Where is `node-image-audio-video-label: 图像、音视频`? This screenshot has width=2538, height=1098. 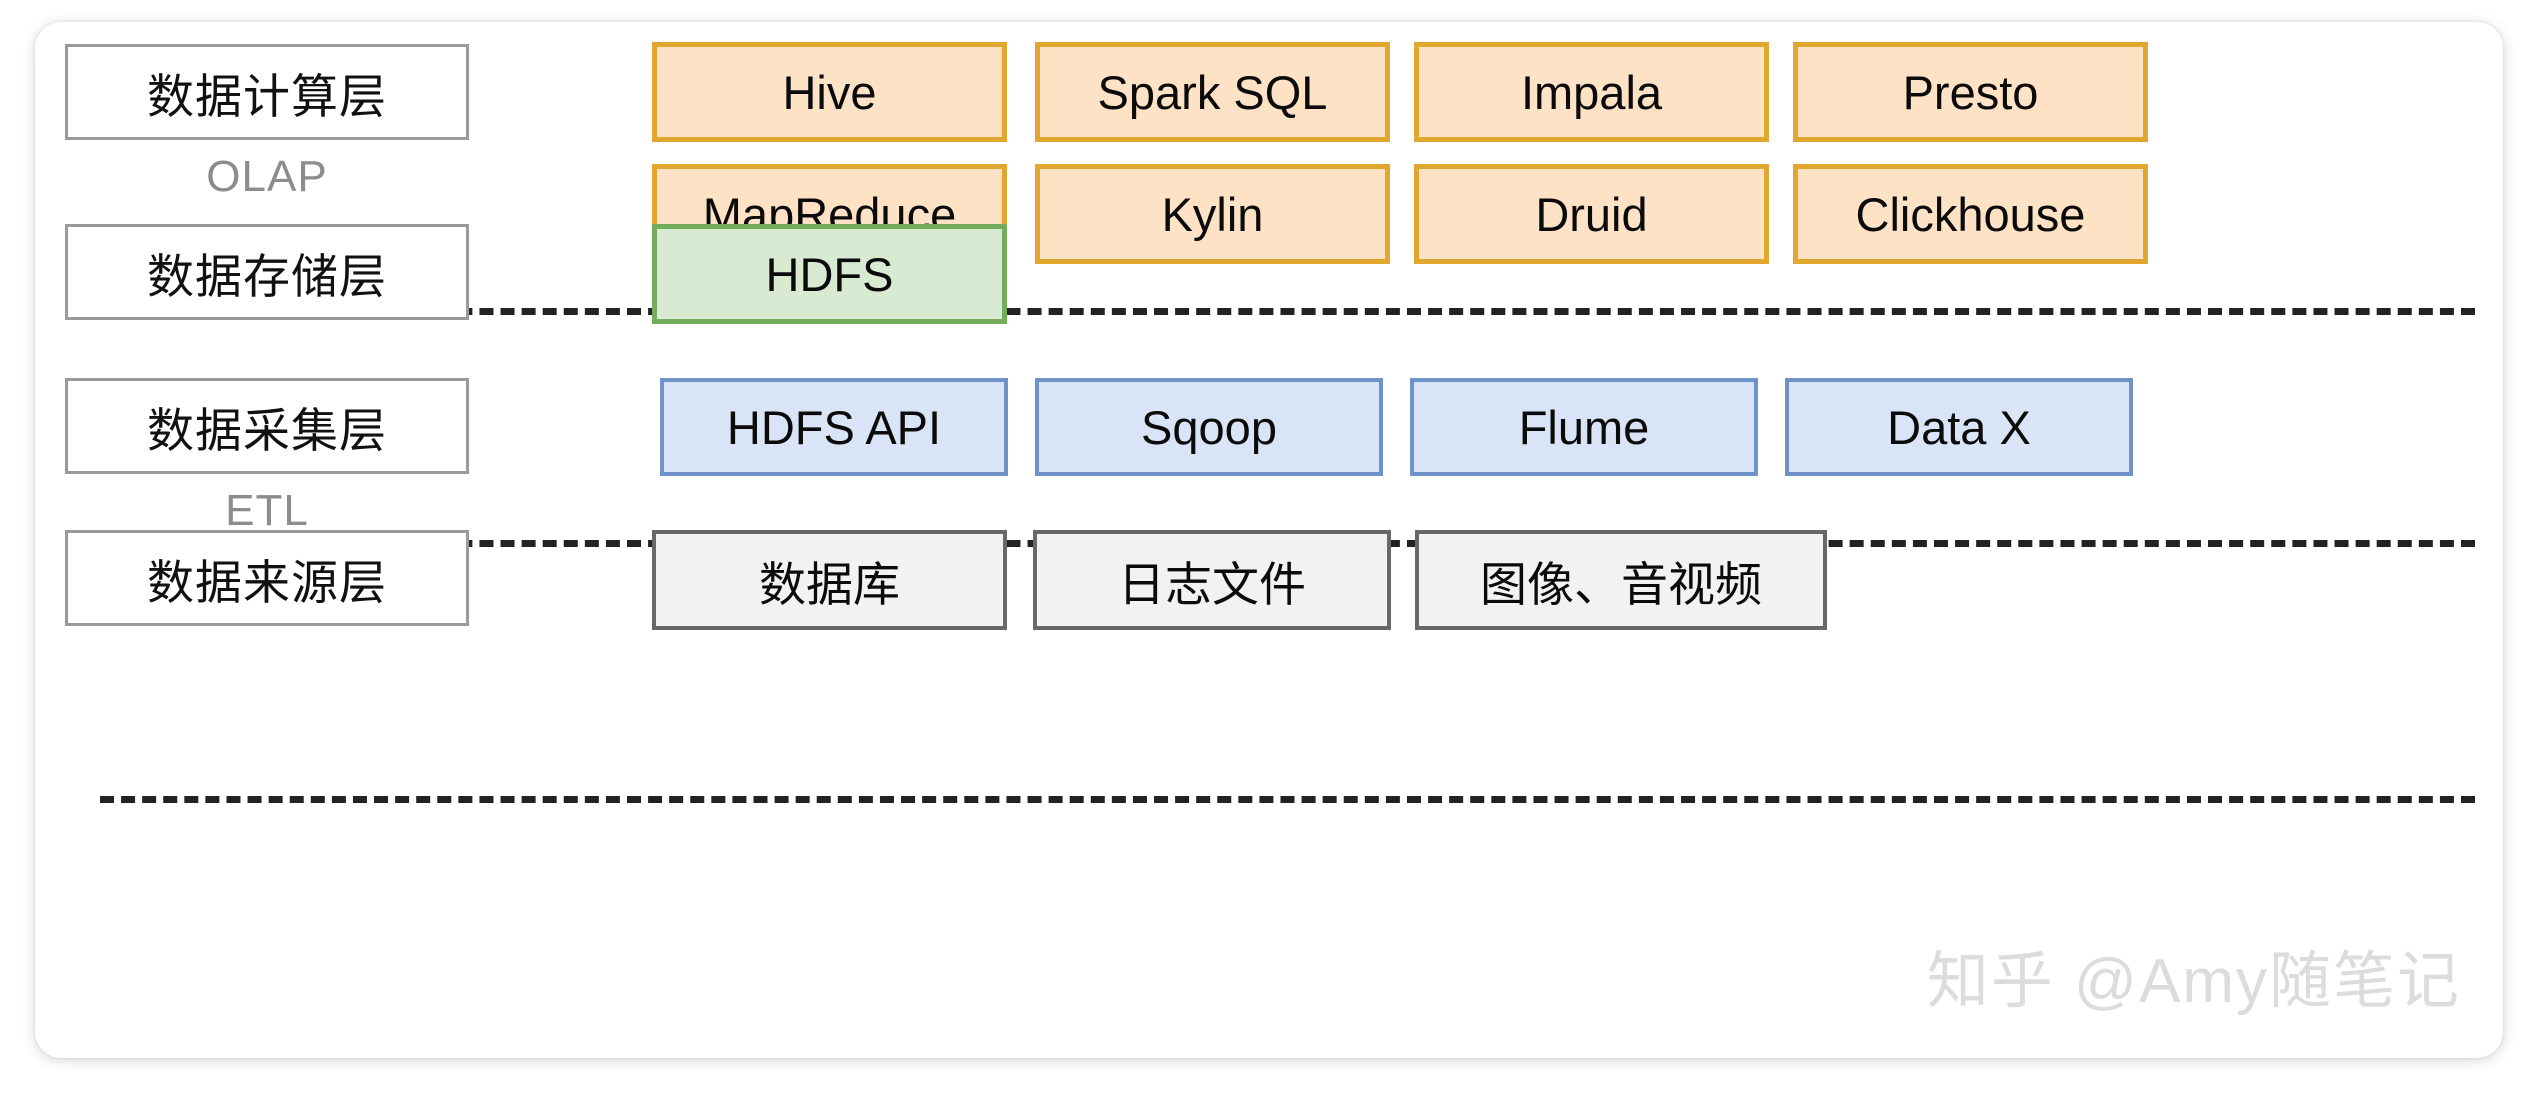 node-image-audio-video-label: 图像、音视频 is located at coordinates (1621, 584).